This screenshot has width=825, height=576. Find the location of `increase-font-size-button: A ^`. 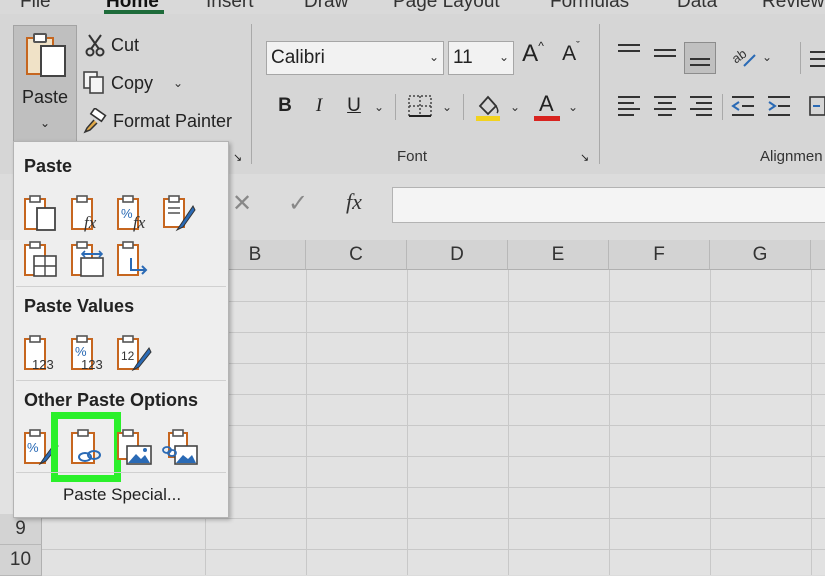

increase-font-size-button: A ^ is located at coordinates (533, 53).